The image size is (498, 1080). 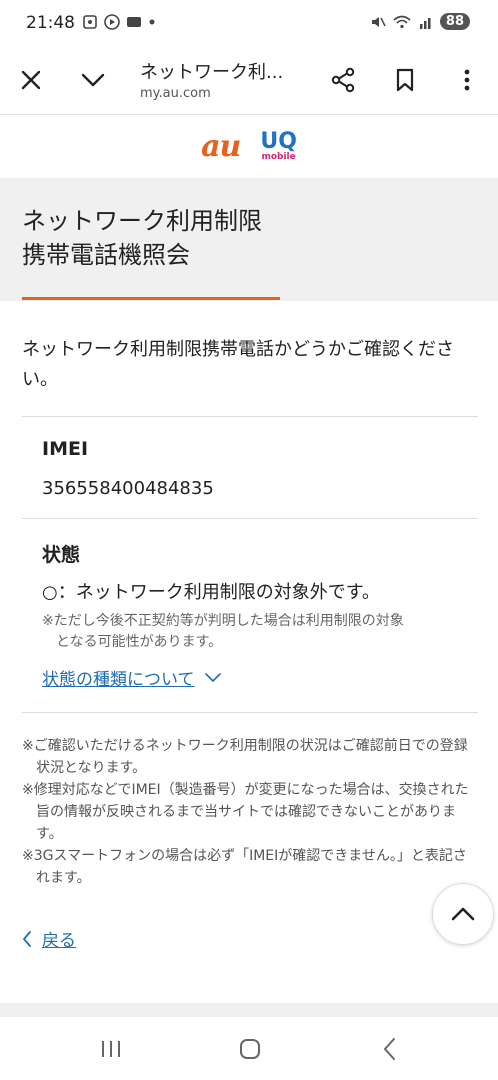 I want to click on share-icon, so click(x=343, y=80).